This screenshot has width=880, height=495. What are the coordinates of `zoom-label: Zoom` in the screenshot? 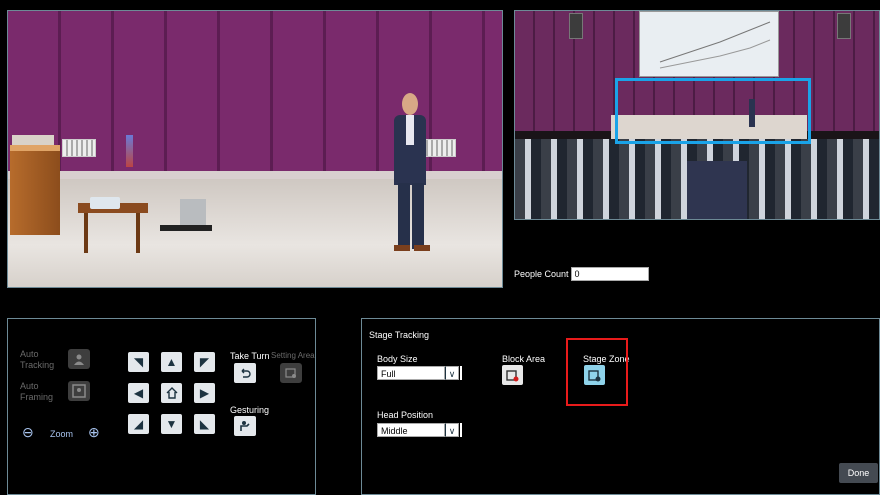 It's located at (62, 434).